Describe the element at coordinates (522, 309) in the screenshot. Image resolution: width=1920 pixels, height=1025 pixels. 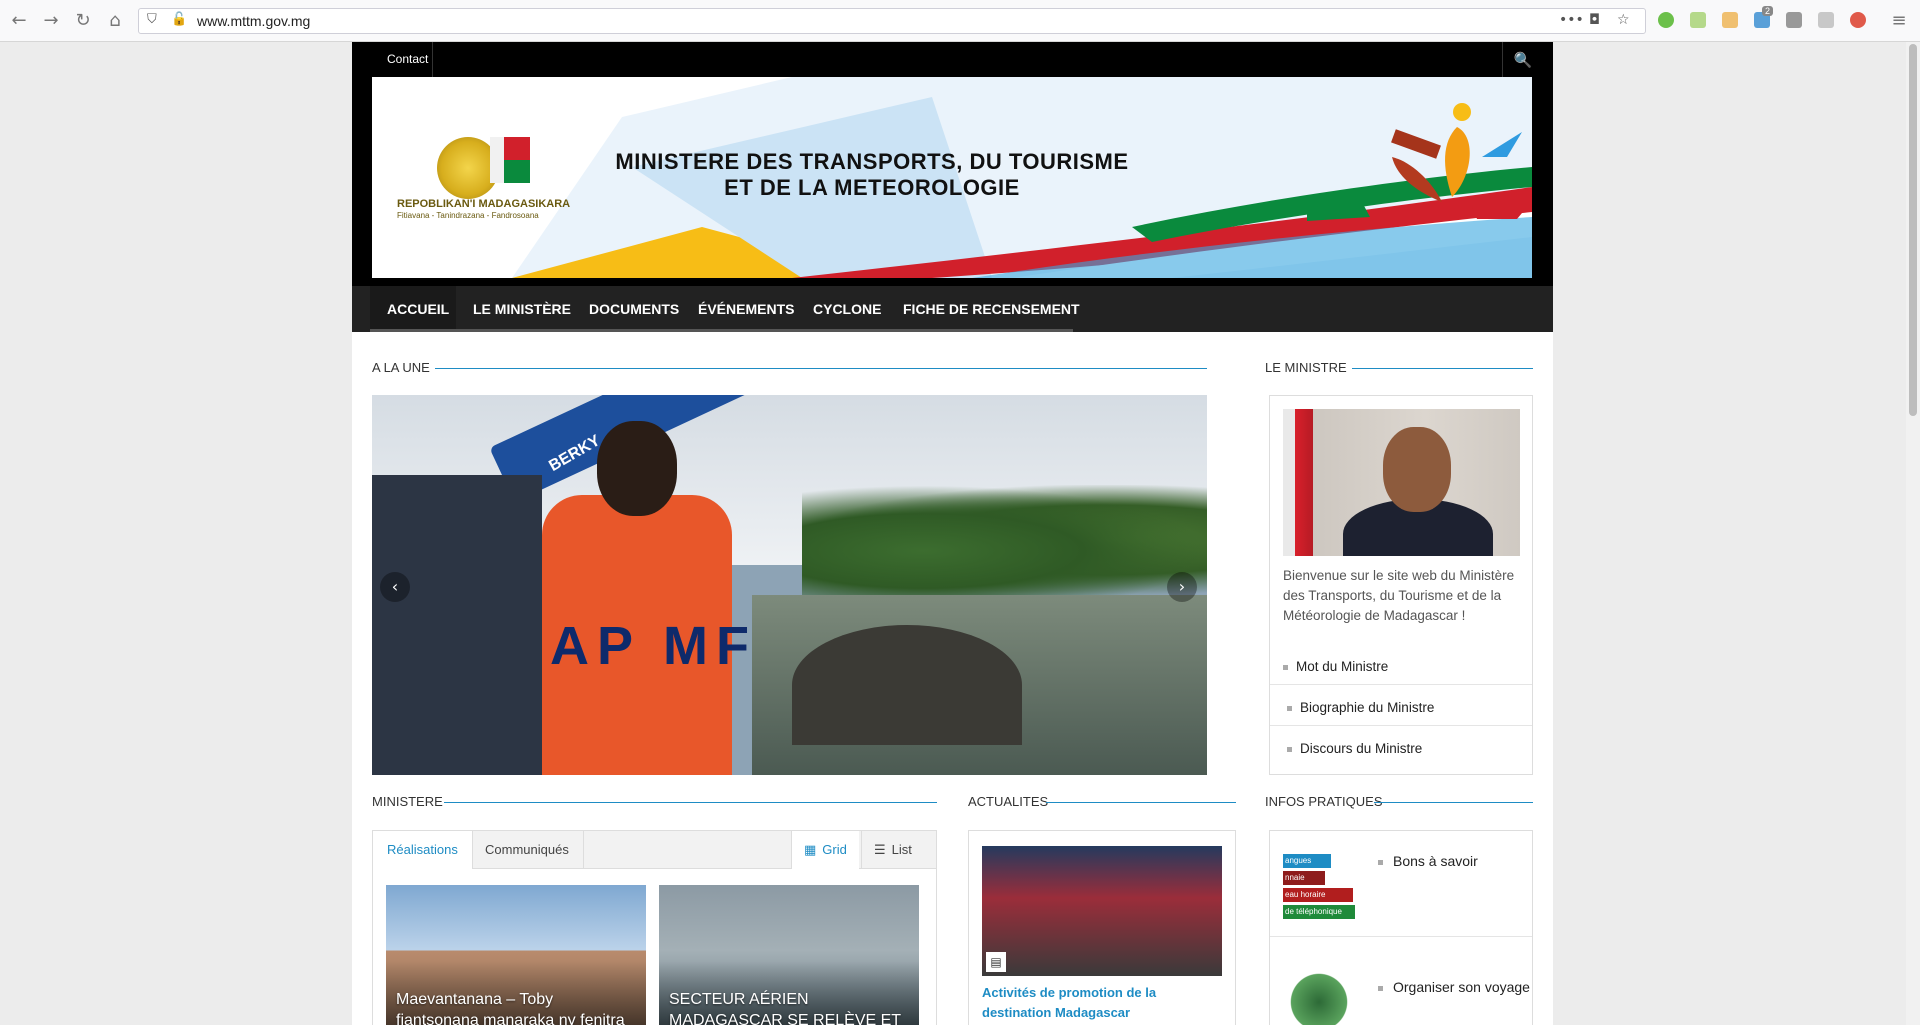
I see `nav-item-le-ministere: LE MINISTÈRE` at that location.